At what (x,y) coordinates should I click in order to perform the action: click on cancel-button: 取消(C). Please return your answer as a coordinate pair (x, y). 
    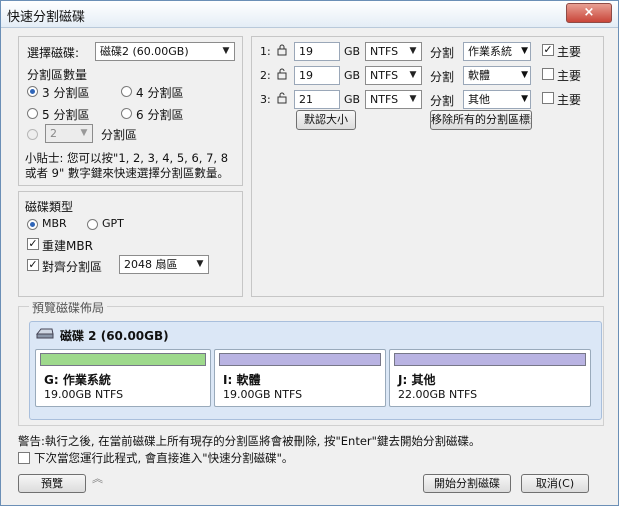
    Looking at the image, I should click on (555, 483).